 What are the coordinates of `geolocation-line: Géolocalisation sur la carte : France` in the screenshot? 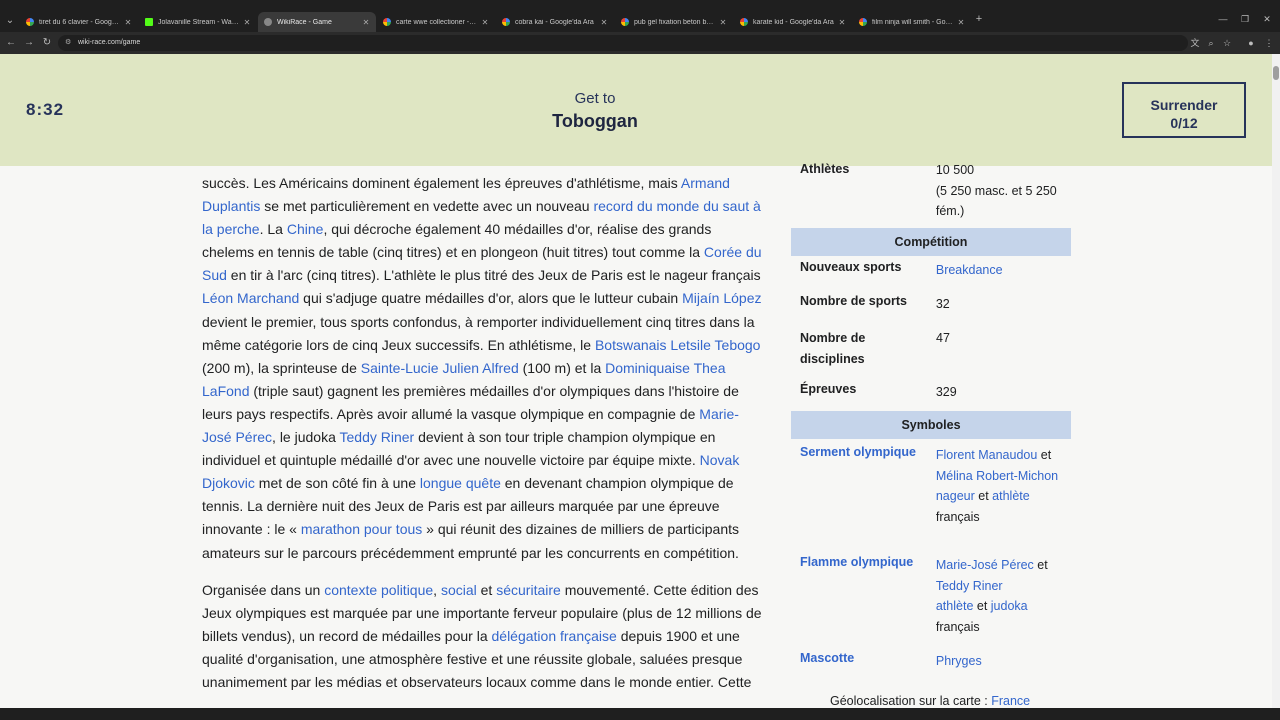 It's located at (930, 701).